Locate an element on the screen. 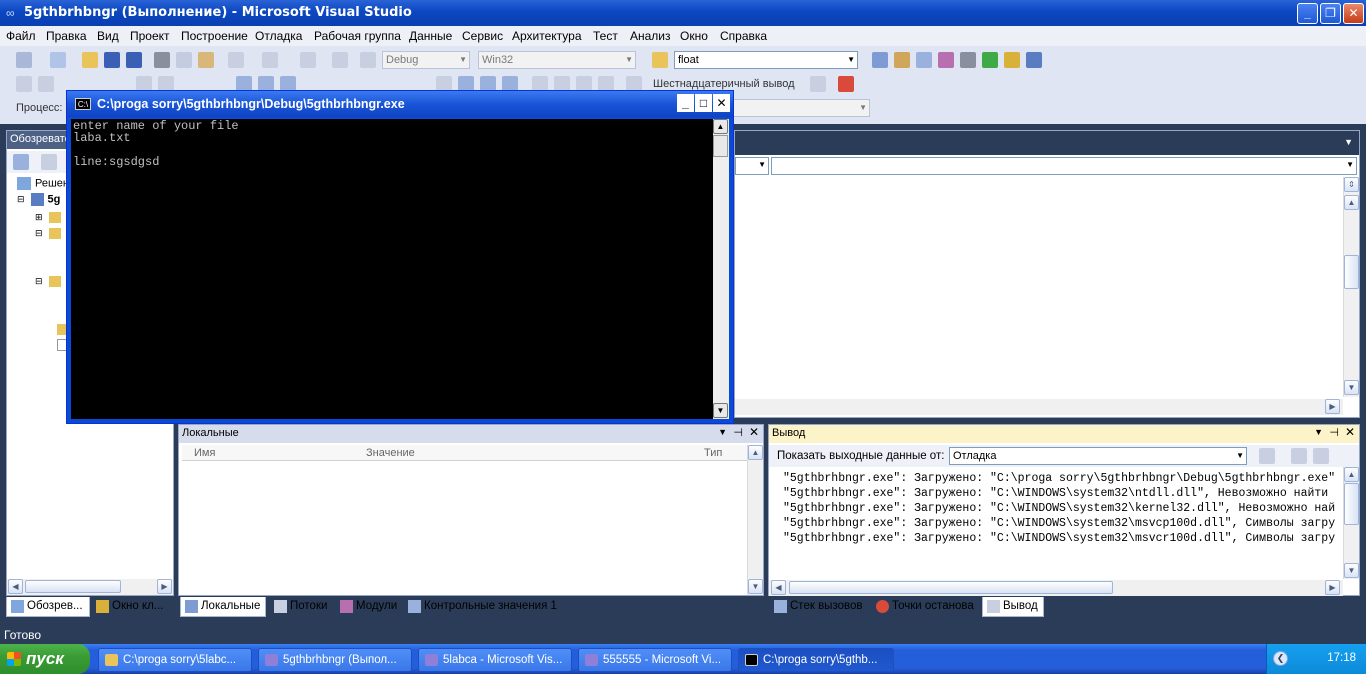 The height and width of the screenshot is (674, 1366). menu-file: Файл is located at coordinates (21, 36).